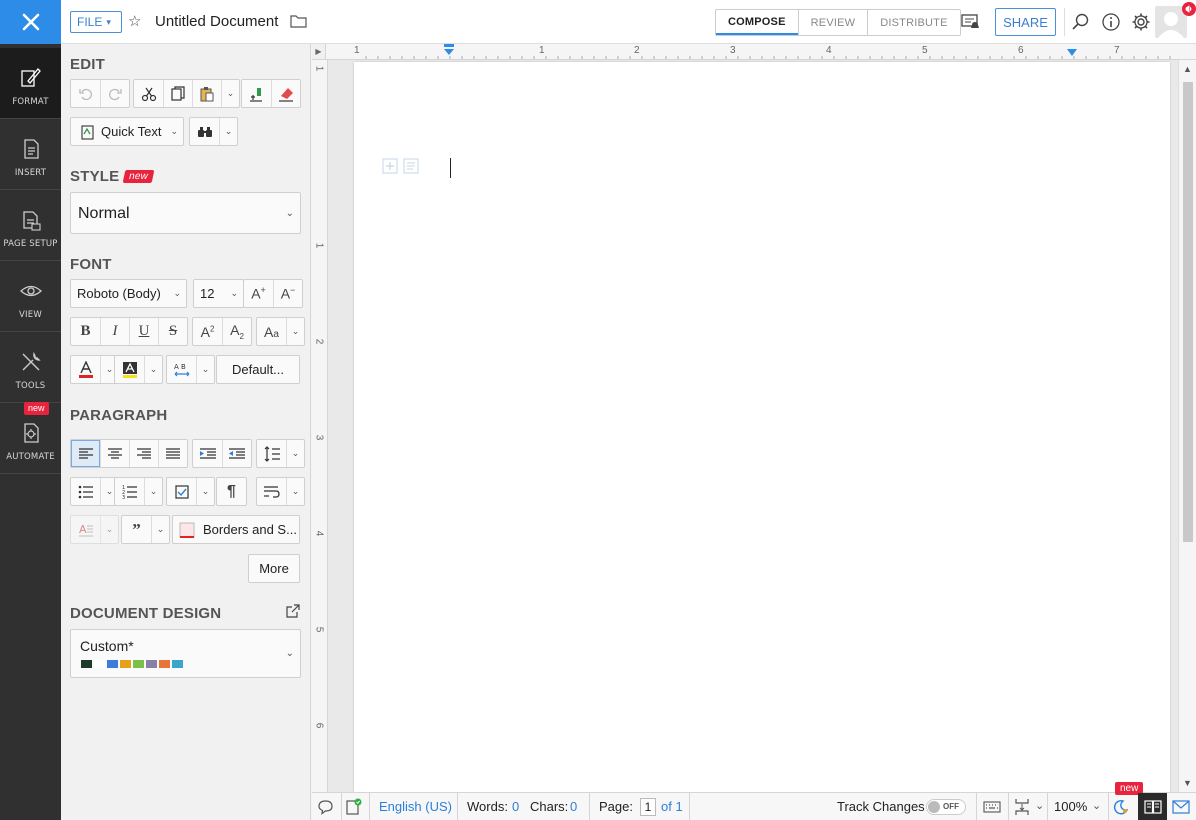 This screenshot has width=1196, height=820. What do you see at coordinates (648, 807) in the screenshot?
I see `page-number-input: 1` at bounding box center [648, 807].